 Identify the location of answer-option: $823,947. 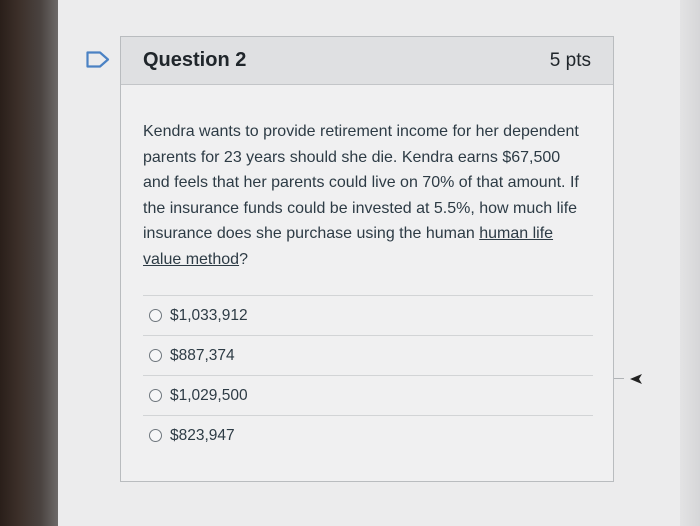
(368, 435).